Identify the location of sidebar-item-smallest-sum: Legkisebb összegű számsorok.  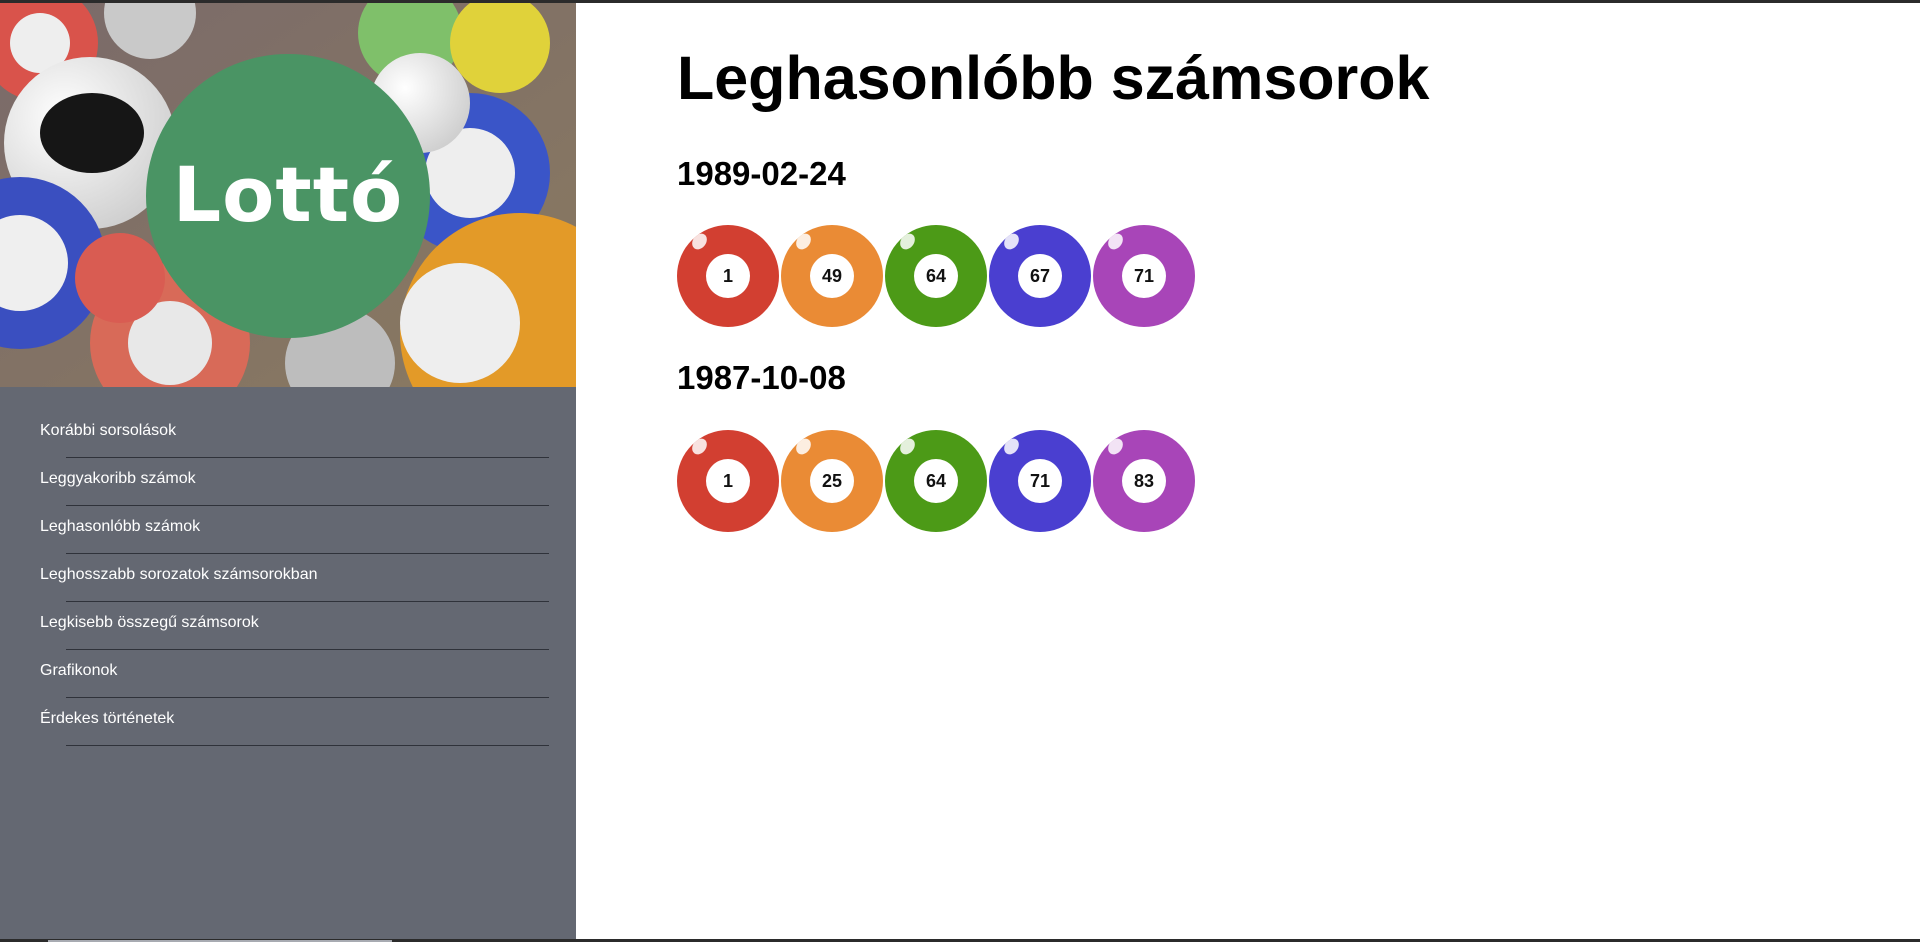
(288, 626).